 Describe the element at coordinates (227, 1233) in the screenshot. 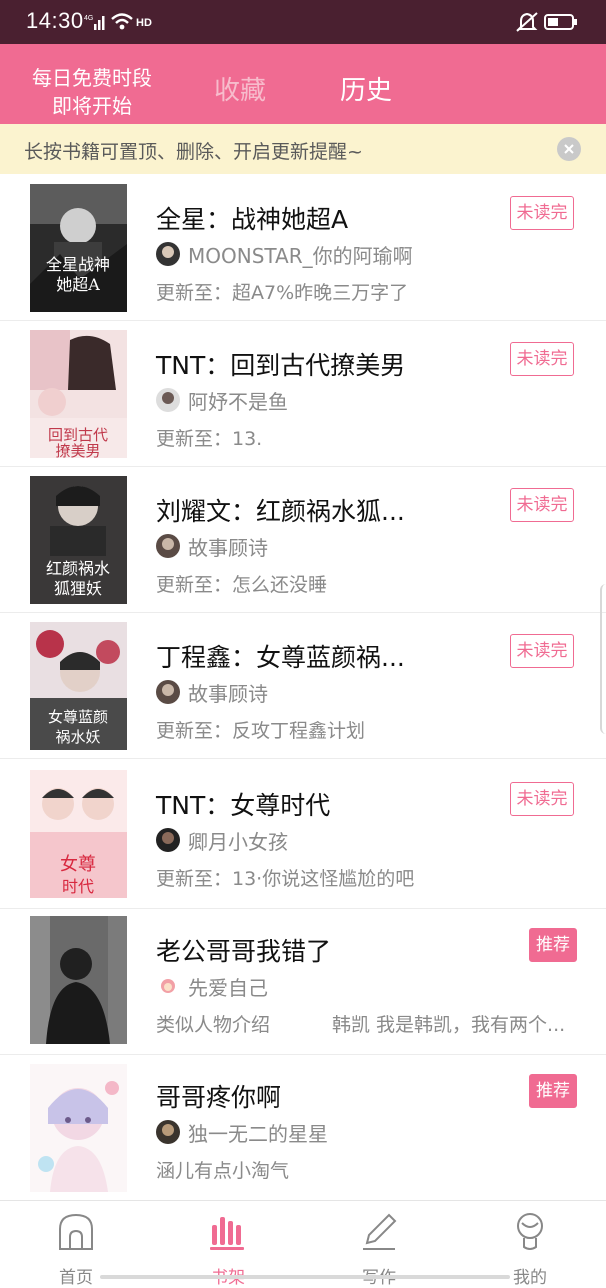

I see `bookshelf-icon` at that location.